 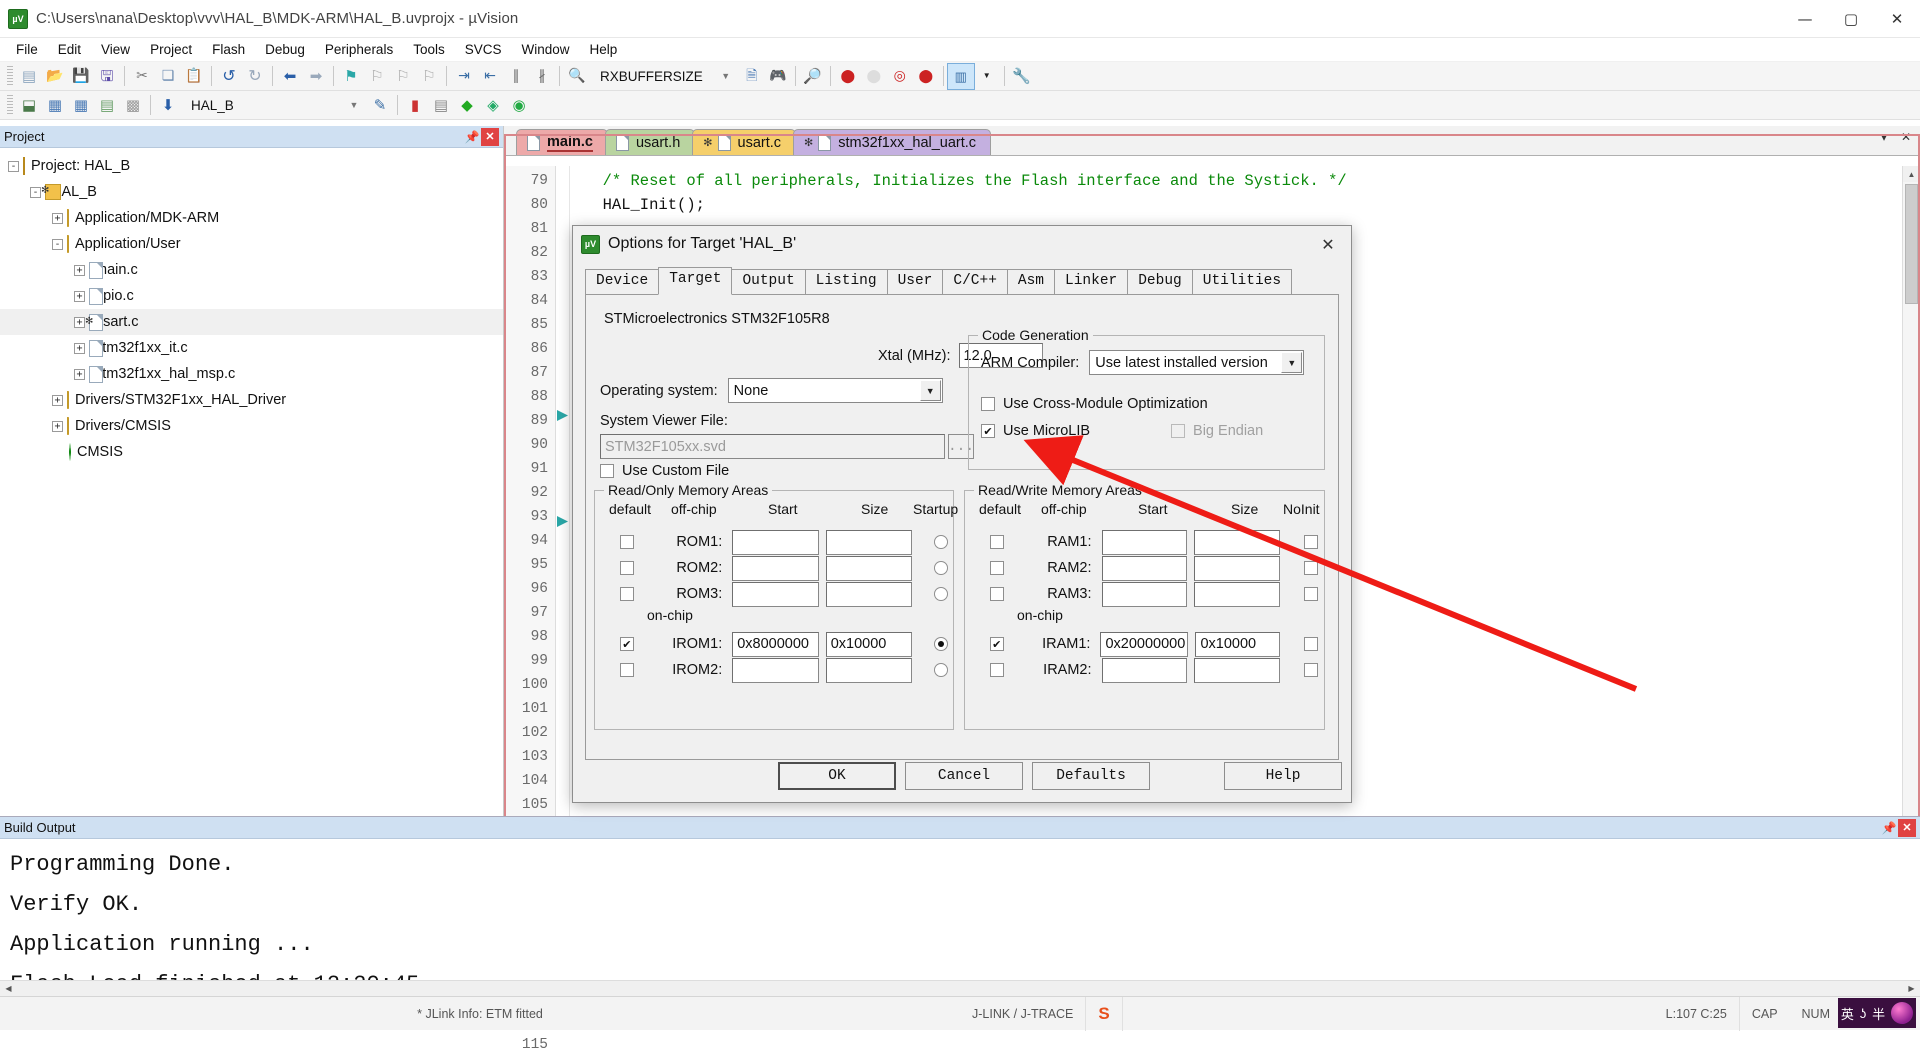 I want to click on use-custom-file-checkbox, so click(x=607, y=471).